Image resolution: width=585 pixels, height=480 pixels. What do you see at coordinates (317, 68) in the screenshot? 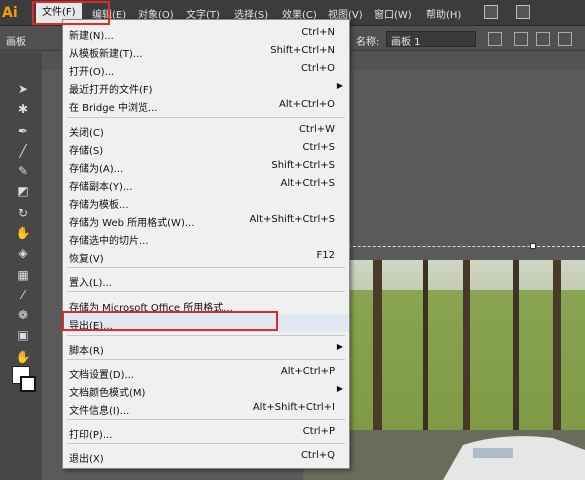
I see `menu-item-shortcut: Ctrl+O` at bounding box center [317, 68].